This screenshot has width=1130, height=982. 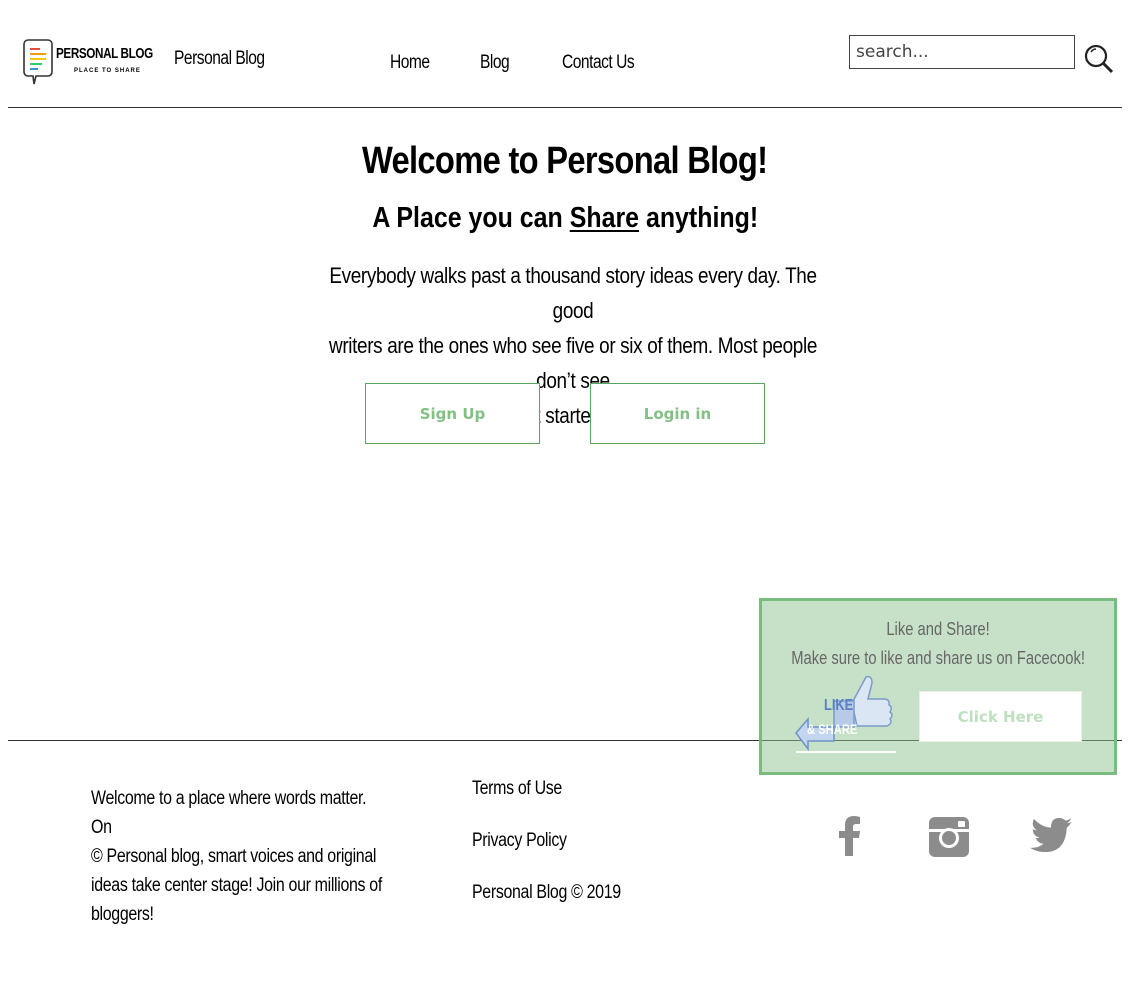 I want to click on login-button: Login in, so click(x=677, y=413).